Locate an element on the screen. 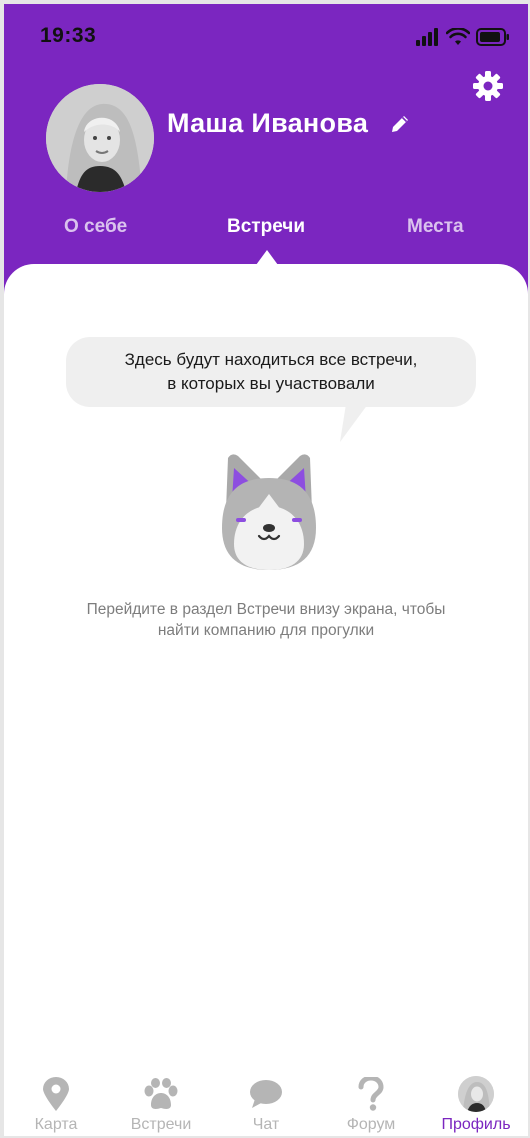  nav-item-chat: Чат is located at coordinates (266, 1106).